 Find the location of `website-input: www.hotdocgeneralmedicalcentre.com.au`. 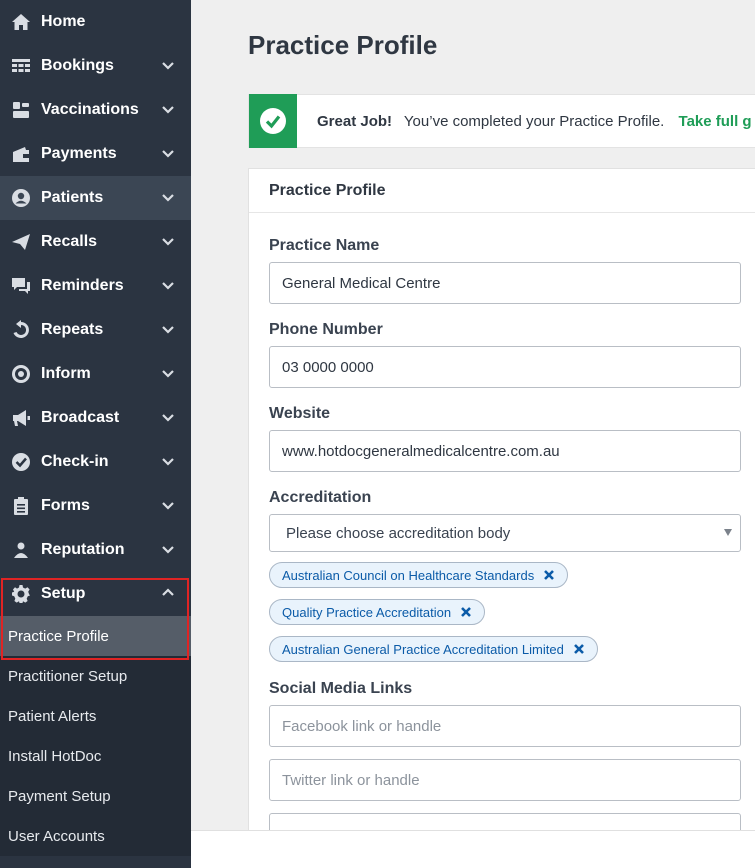

website-input: www.hotdocgeneralmedicalcentre.com.au is located at coordinates (505, 451).